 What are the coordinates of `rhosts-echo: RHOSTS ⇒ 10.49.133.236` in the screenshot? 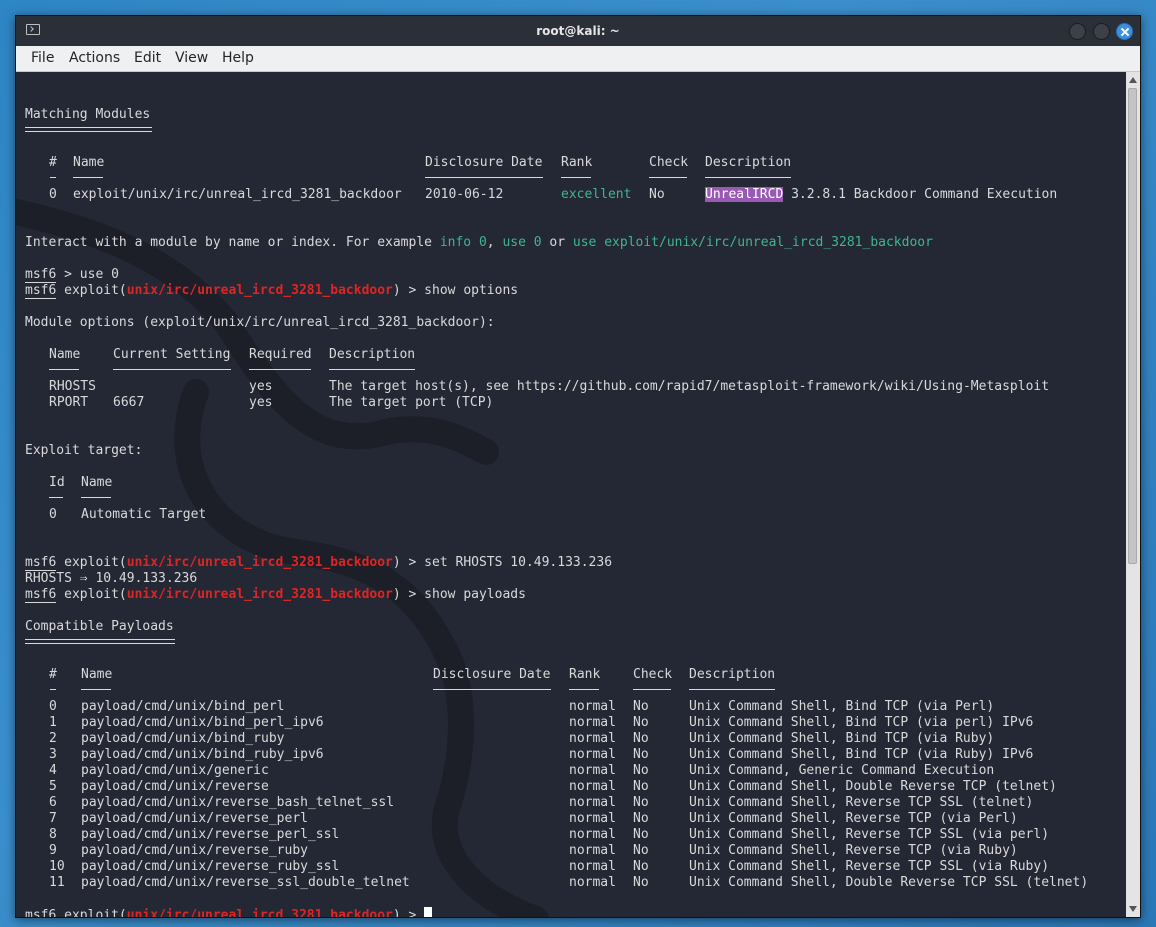 It's located at (111, 578).